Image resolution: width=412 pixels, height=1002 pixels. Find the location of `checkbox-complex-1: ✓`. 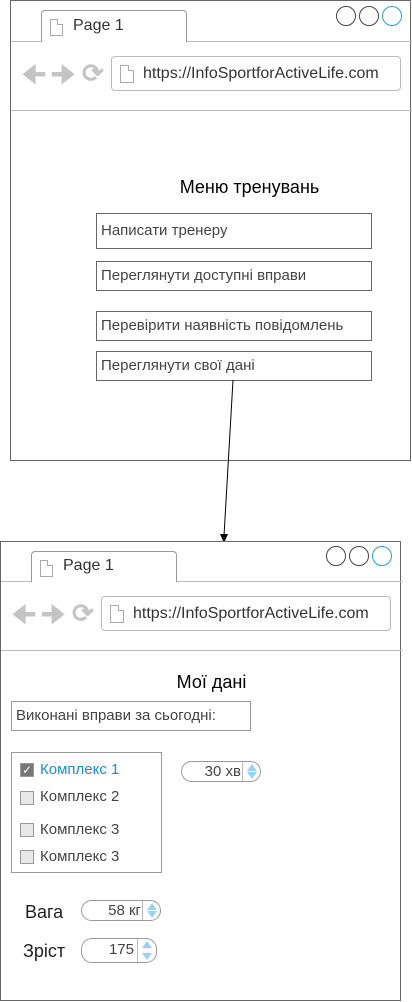

checkbox-complex-1: ✓ is located at coordinates (27, 770).